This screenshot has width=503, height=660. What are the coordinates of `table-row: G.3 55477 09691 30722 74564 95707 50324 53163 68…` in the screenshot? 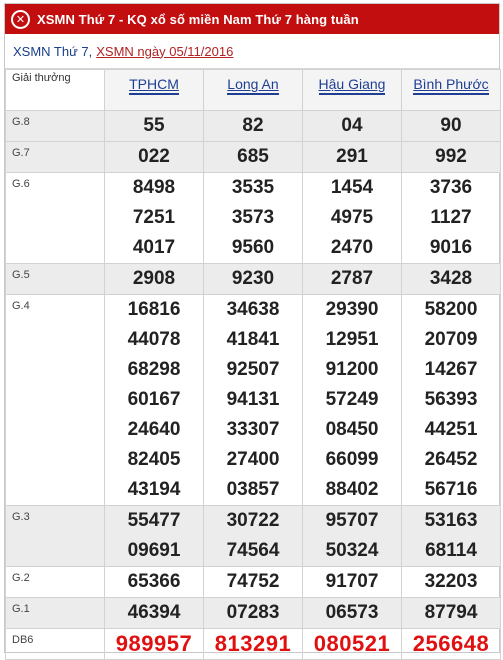 It's located at (253, 536).